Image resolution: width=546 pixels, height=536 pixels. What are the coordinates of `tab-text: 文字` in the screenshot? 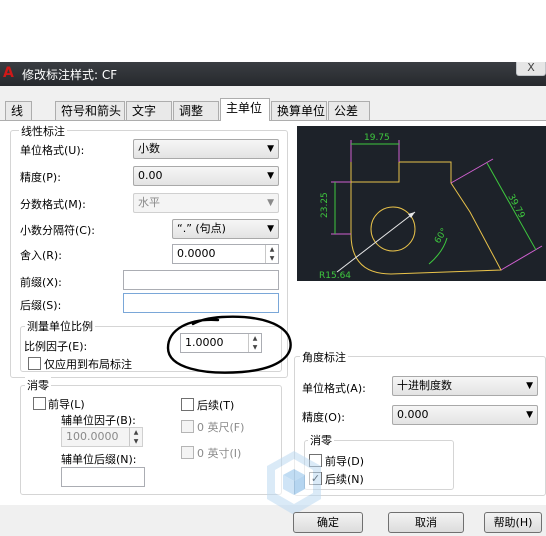 It's located at (149, 110).